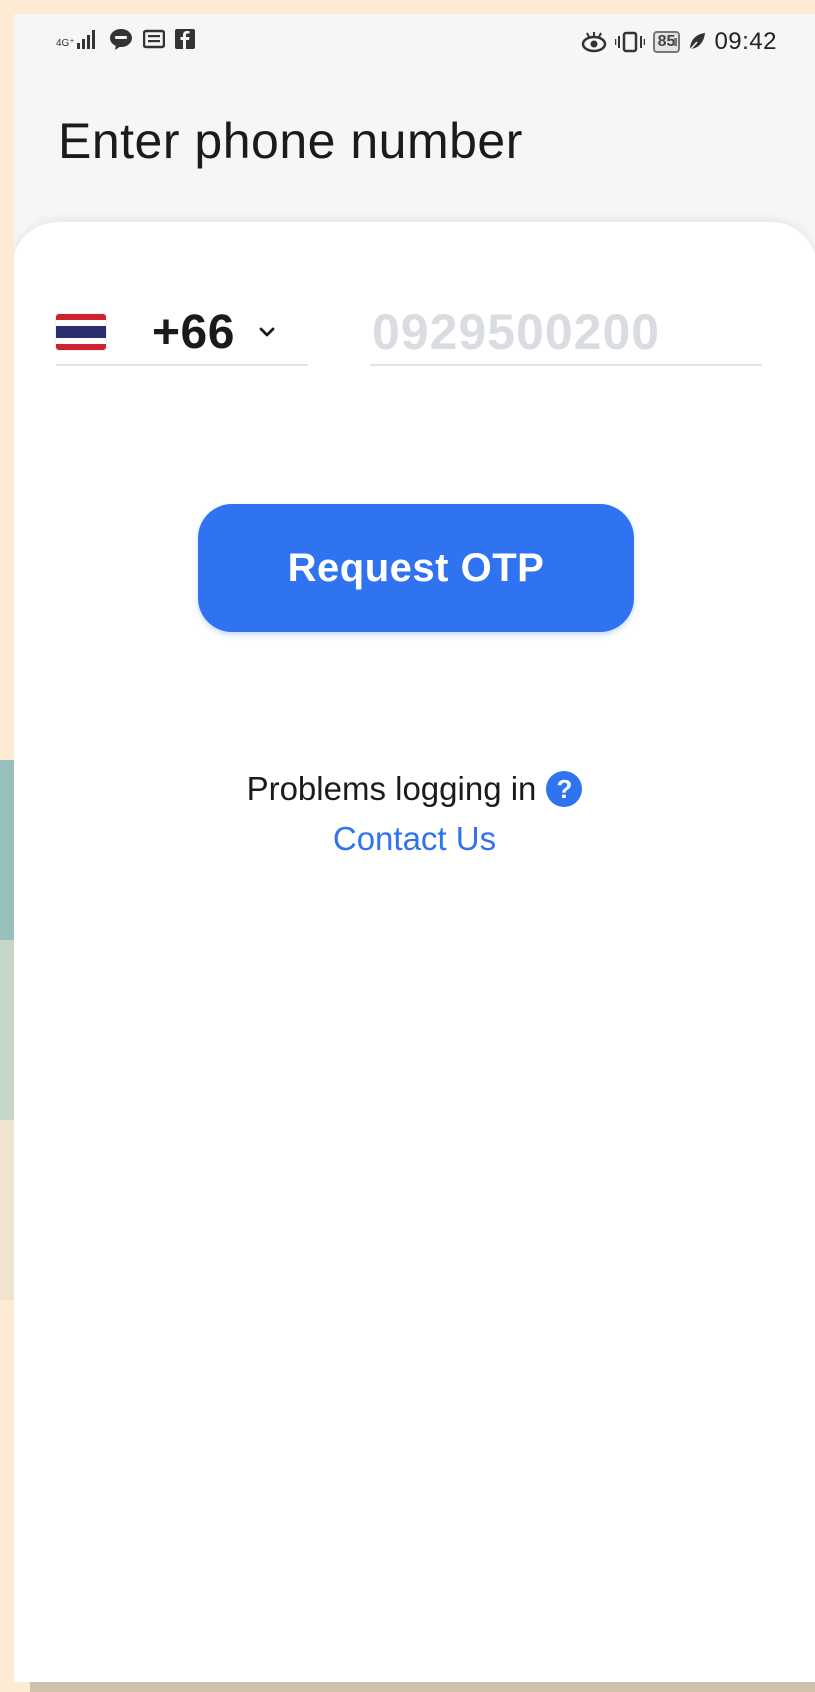  I want to click on status-time: 09:42, so click(745, 41).